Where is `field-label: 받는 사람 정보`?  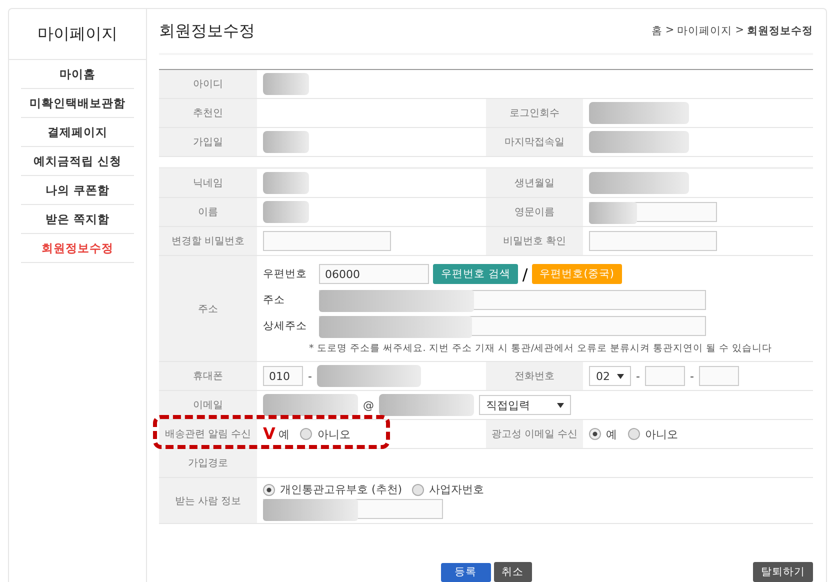
field-label: 받는 사람 정보 is located at coordinates (208, 500).